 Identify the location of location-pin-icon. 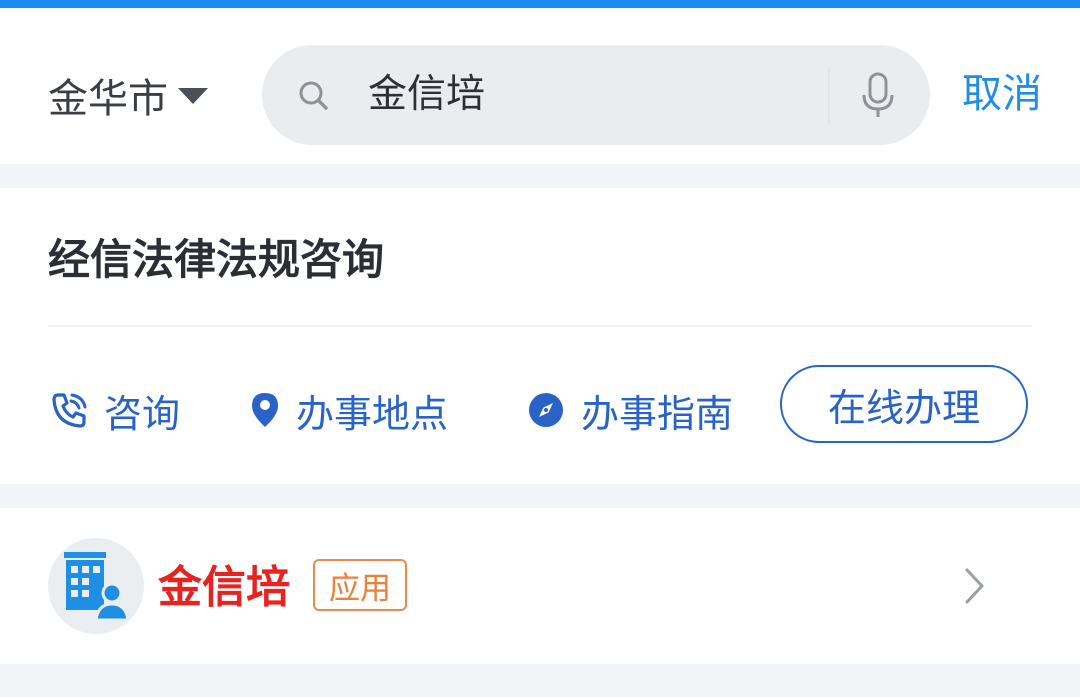
(265, 410).